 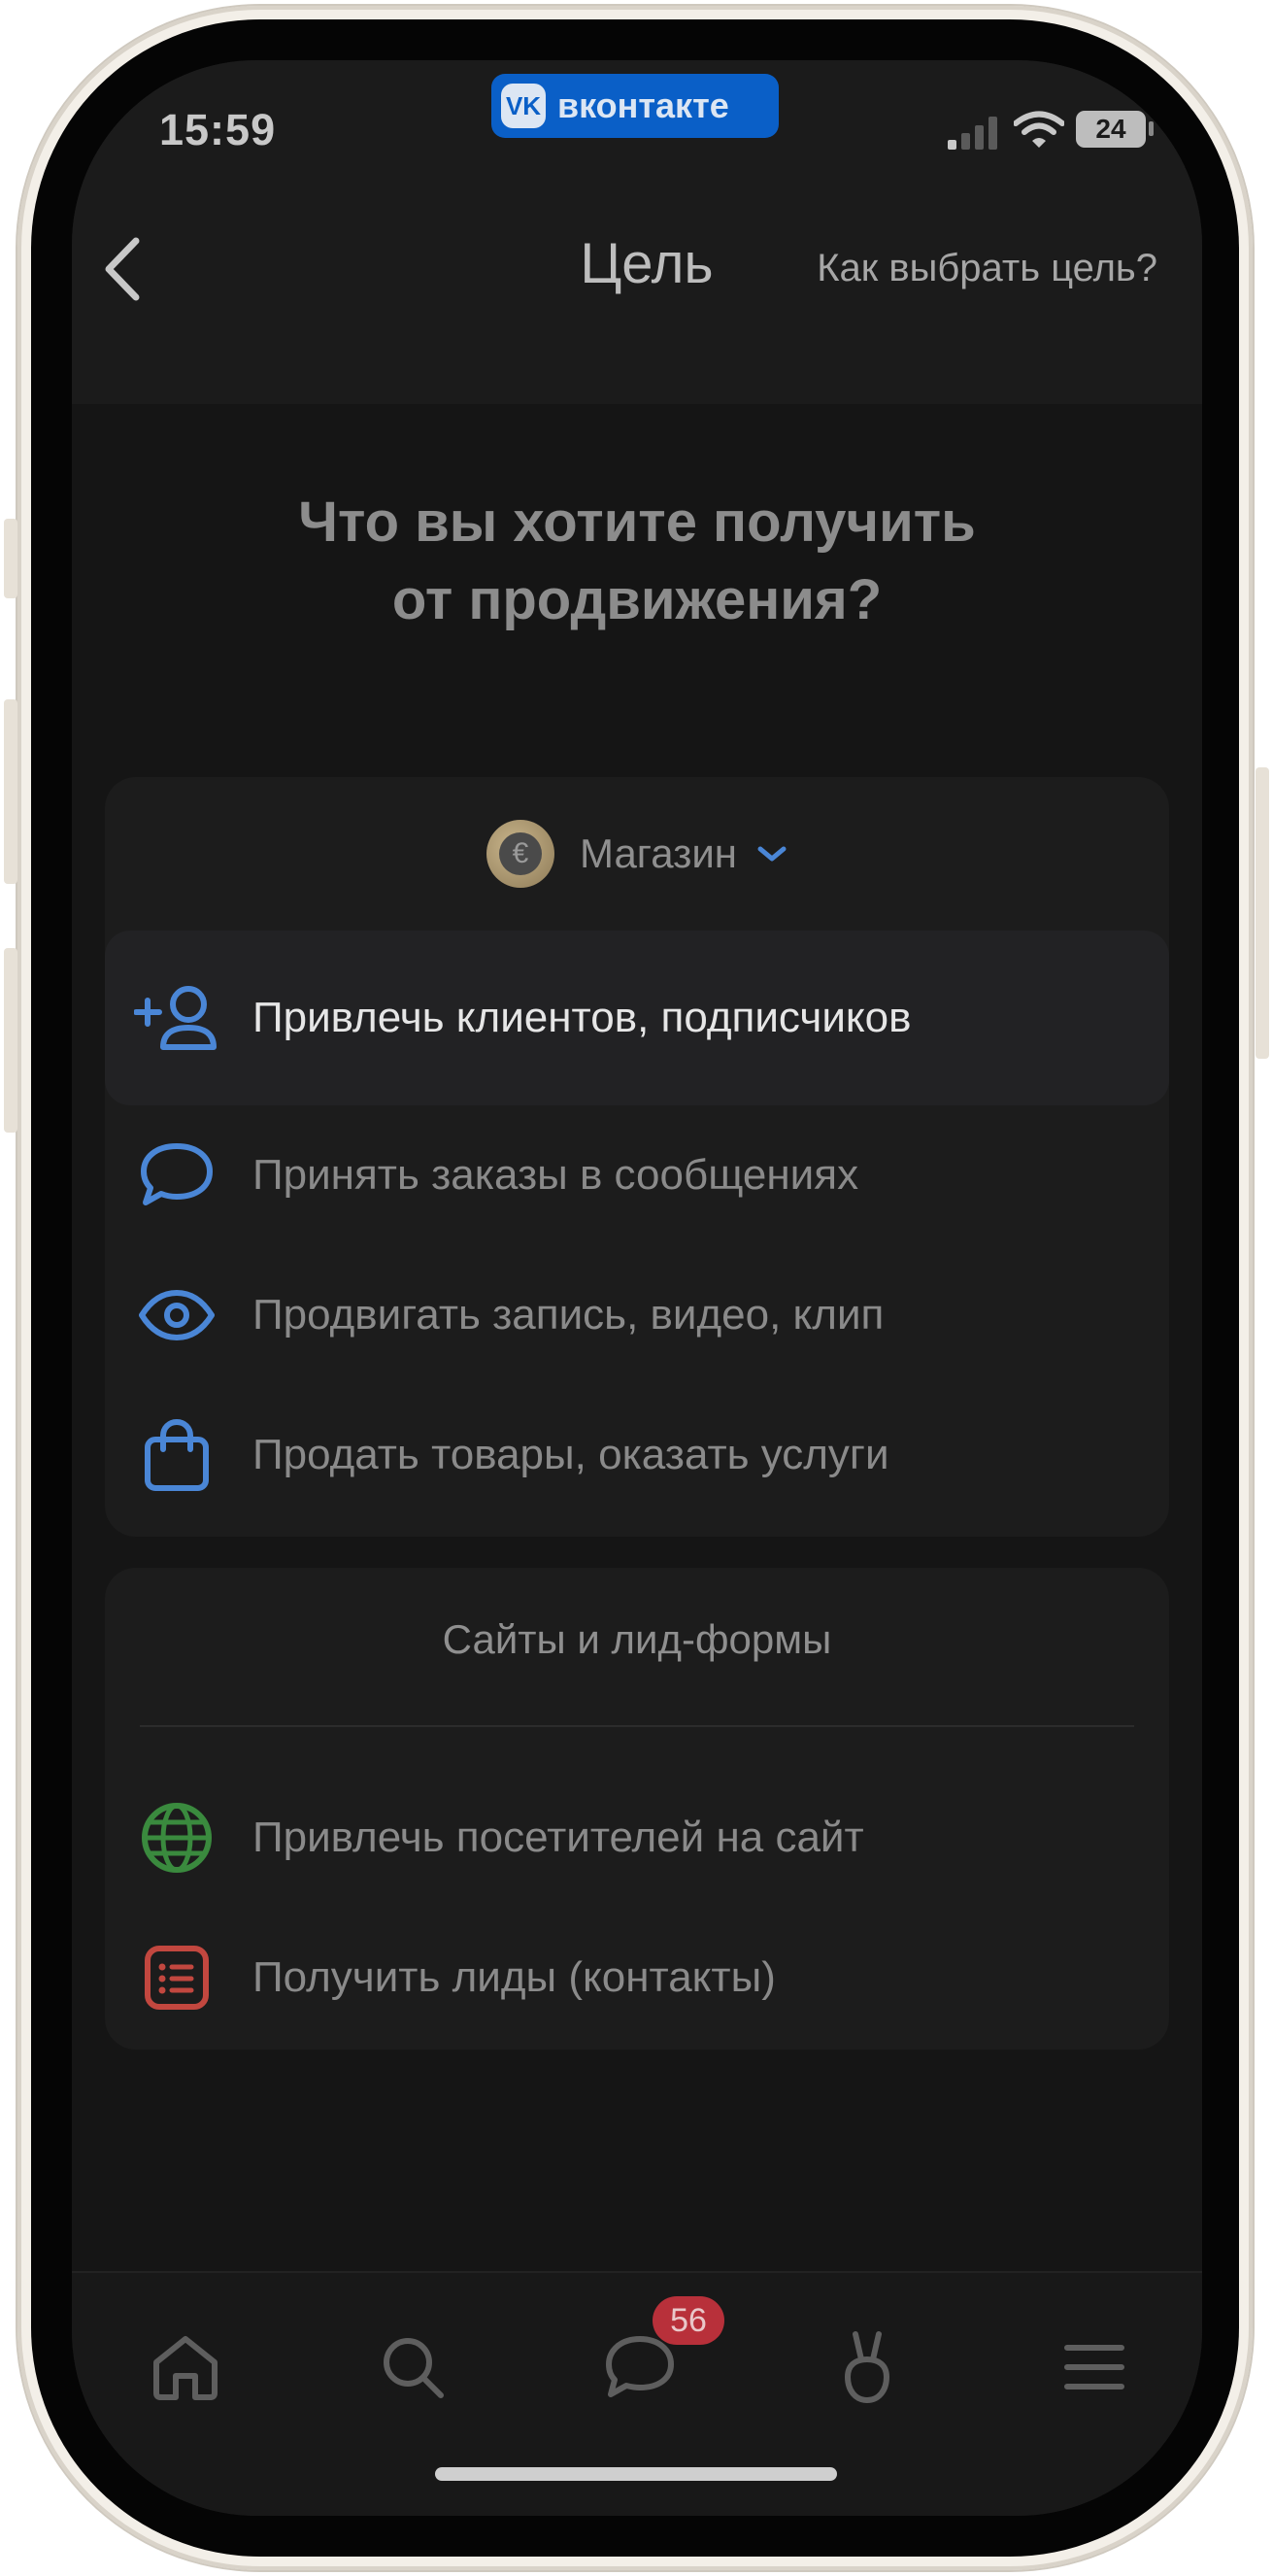 What do you see at coordinates (570, 1454) in the screenshot?
I see `goal-label: Продать товары, оказать услуги` at bounding box center [570, 1454].